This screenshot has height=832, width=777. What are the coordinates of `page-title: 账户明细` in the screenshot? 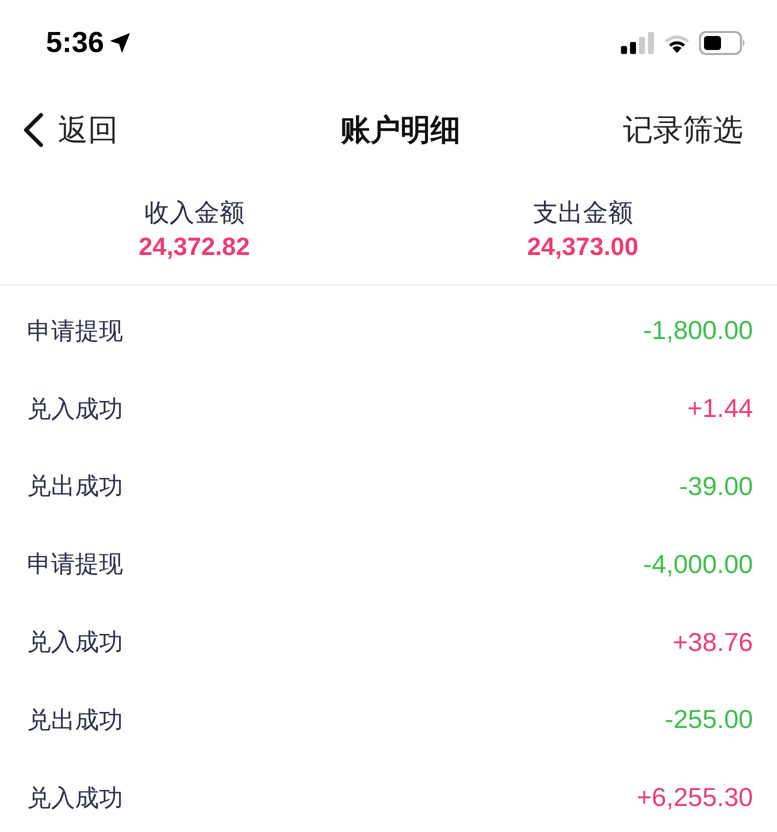 It's located at (400, 131).